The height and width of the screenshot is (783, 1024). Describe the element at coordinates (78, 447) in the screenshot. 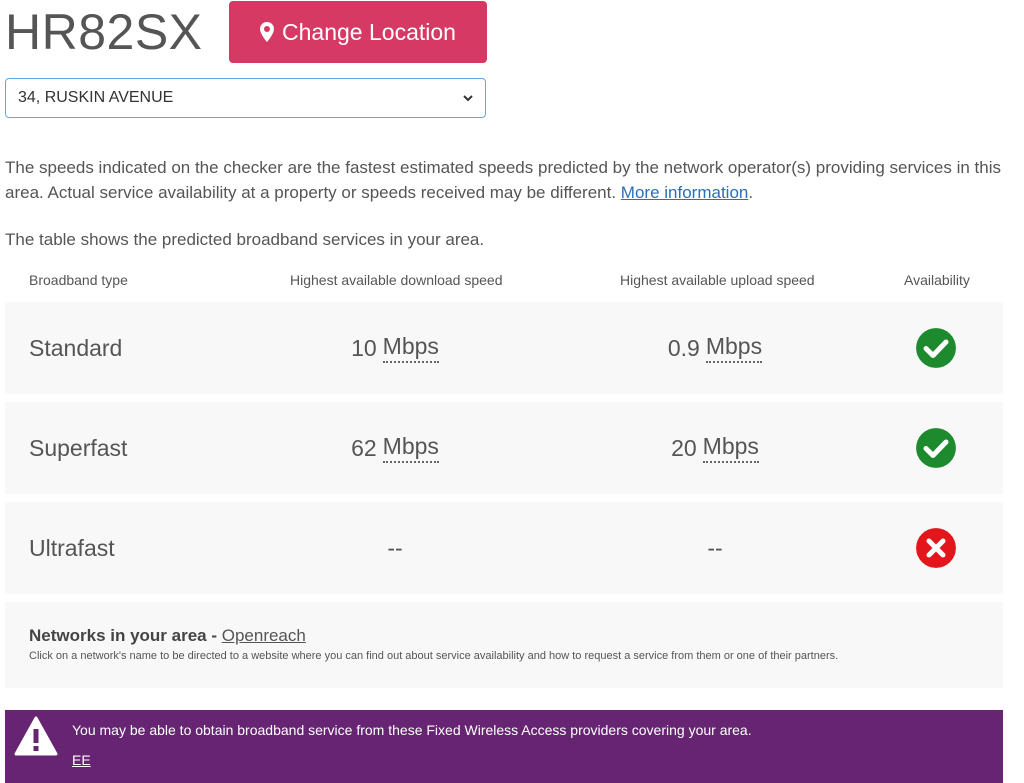

I see `broadband-type: Superfast` at that location.